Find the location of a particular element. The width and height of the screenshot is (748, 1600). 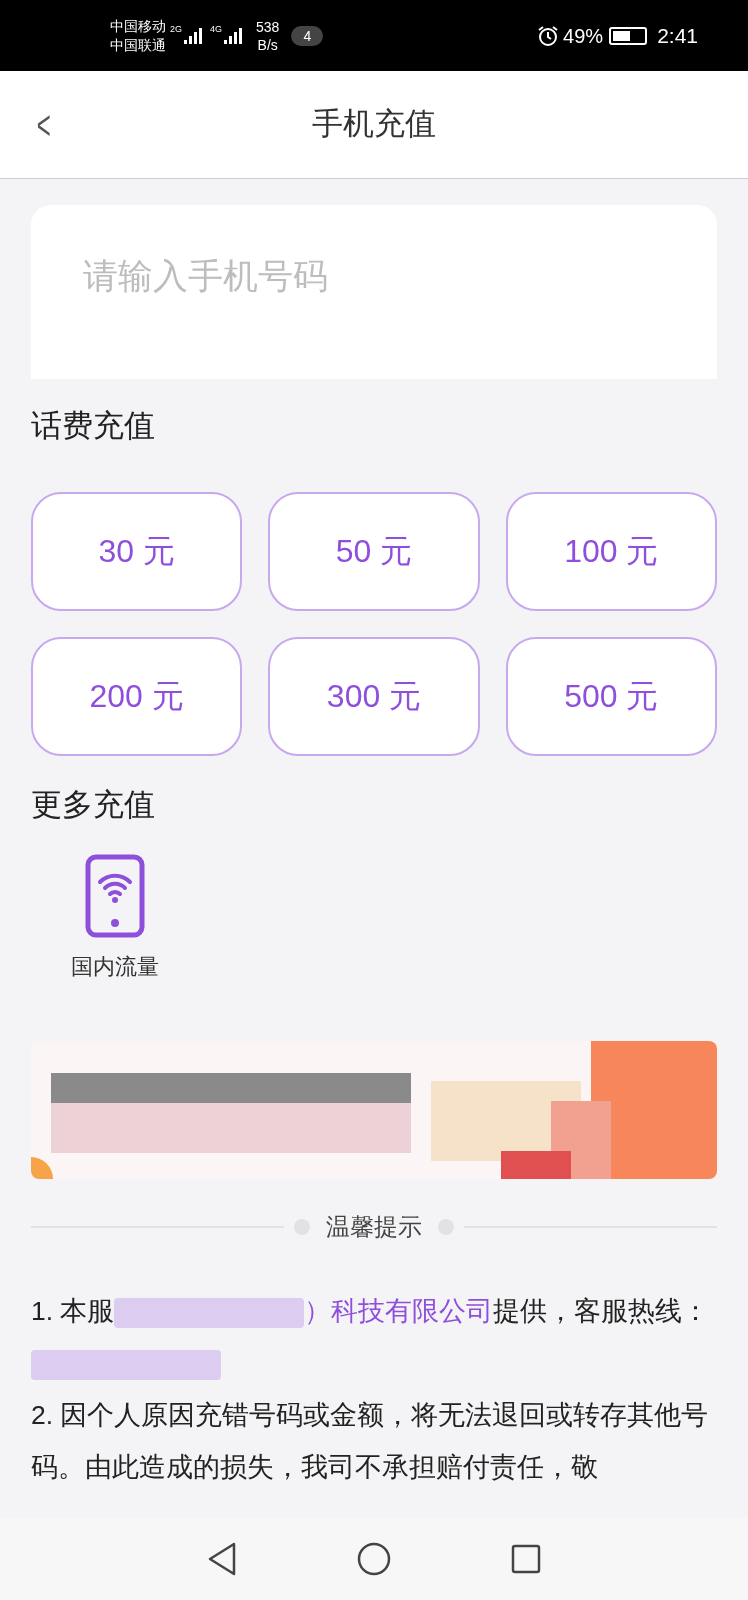

battery-icon is located at coordinates (628, 35).